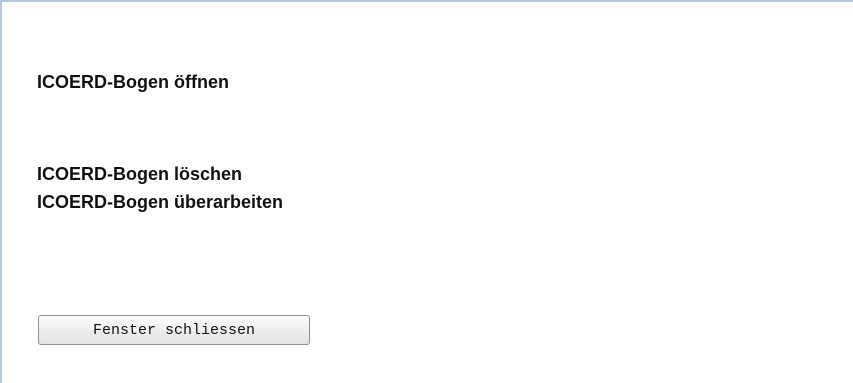  Describe the element at coordinates (174, 330) in the screenshot. I see `close-window-button: Fenster schliessen` at that location.